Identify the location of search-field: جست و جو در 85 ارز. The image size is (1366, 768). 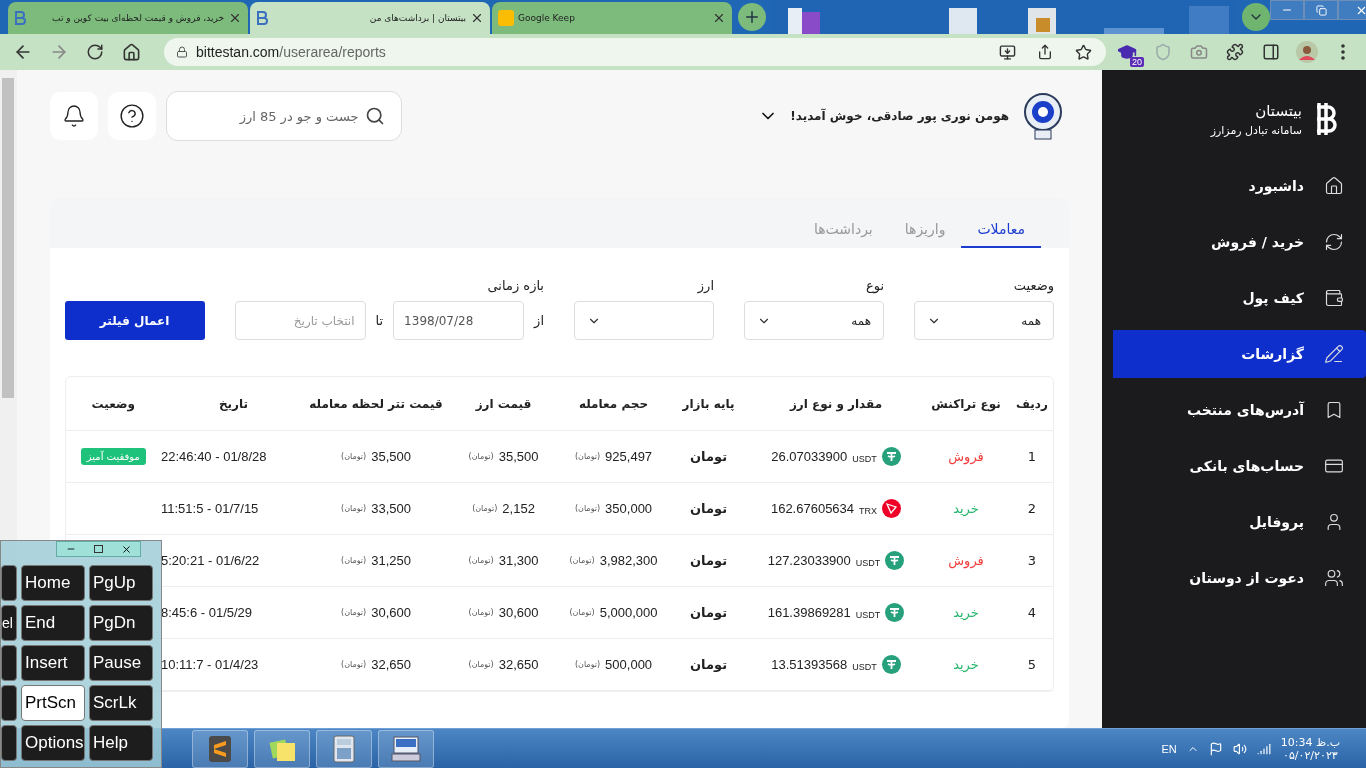
(283, 116).